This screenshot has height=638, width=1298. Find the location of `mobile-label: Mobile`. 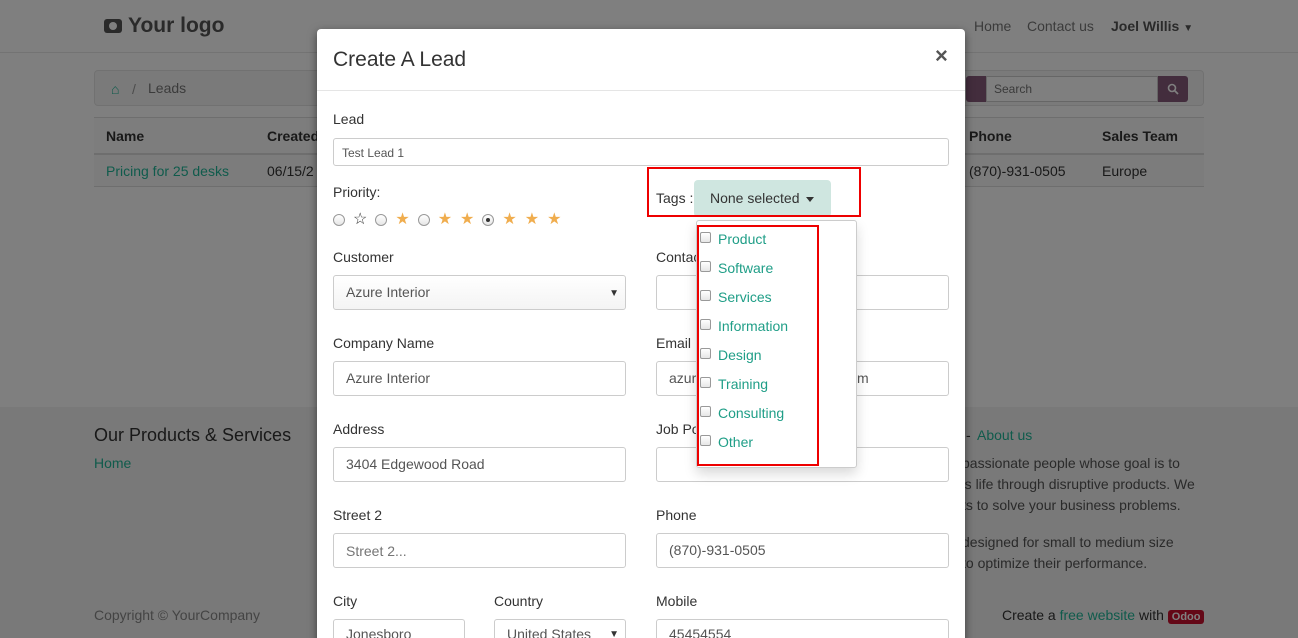

mobile-label: Mobile is located at coordinates (677, 601).